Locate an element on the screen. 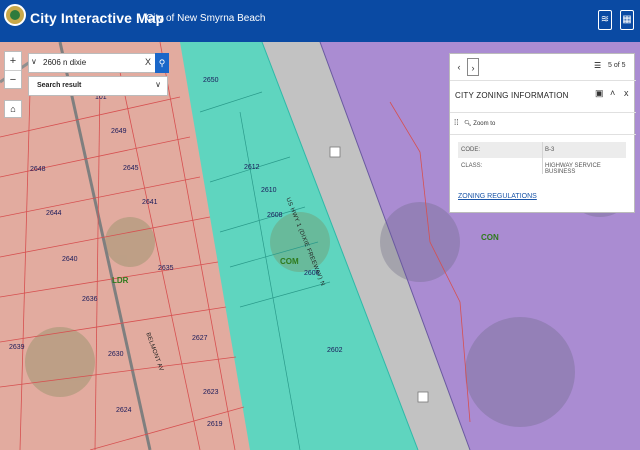 Image resolution: width=640 pixels, height=450 pixels. zoom-to-button: 🔍︎ Zoom to is located at coordinates (479, 123).